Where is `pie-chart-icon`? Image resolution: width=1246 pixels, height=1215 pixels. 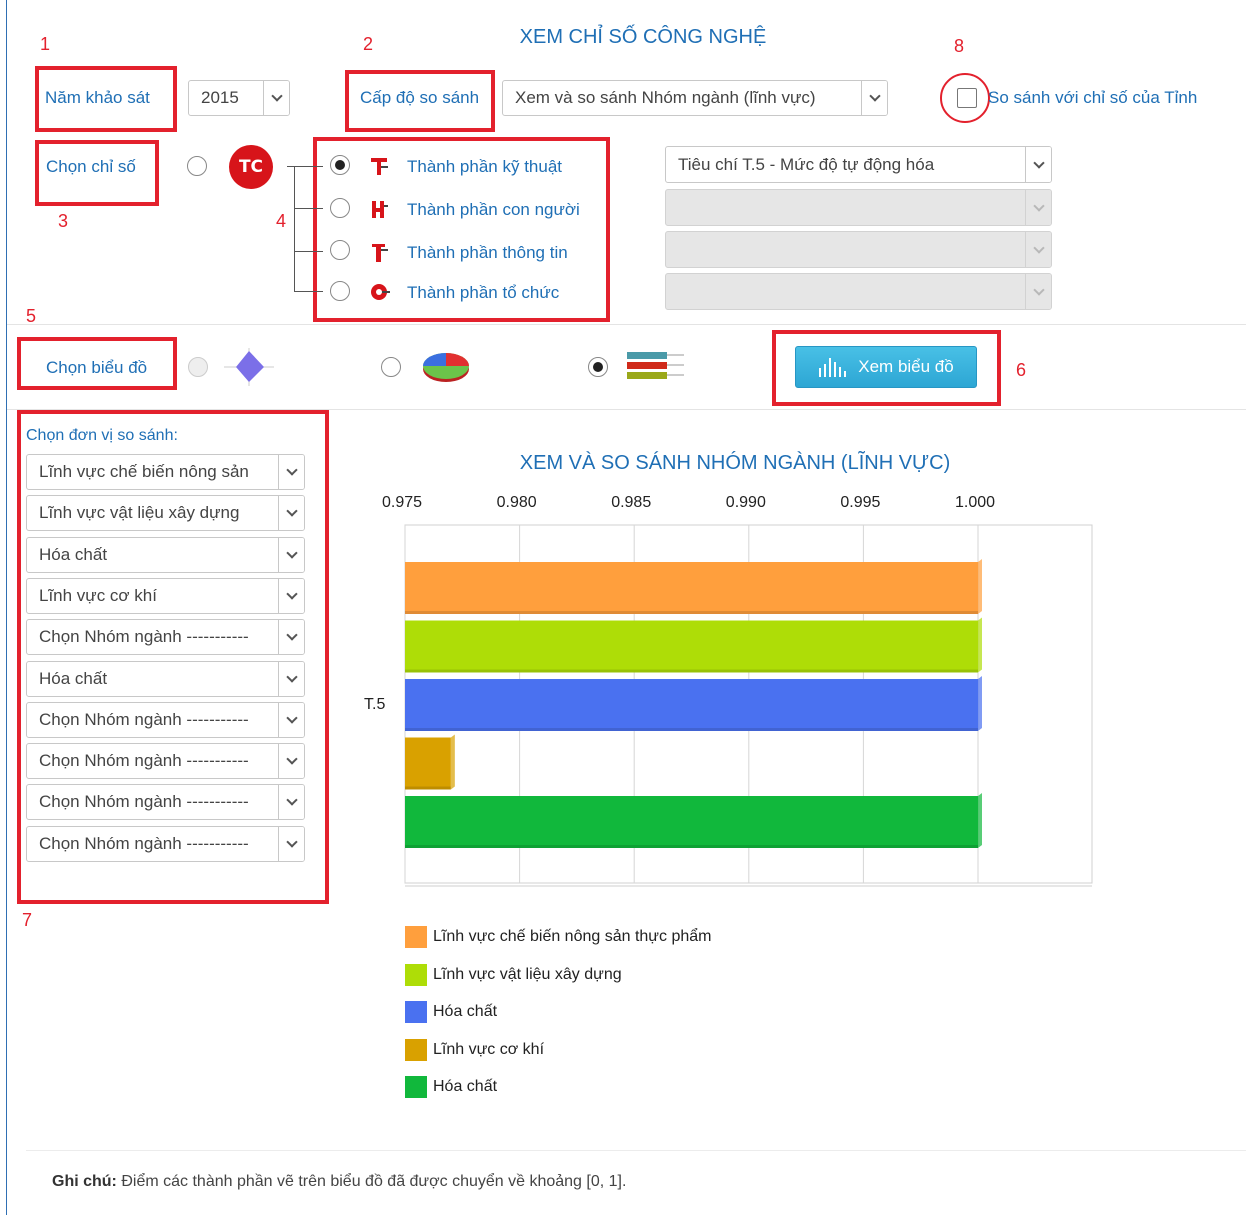 pie-chart-icon is located at coordinates (446, 367).